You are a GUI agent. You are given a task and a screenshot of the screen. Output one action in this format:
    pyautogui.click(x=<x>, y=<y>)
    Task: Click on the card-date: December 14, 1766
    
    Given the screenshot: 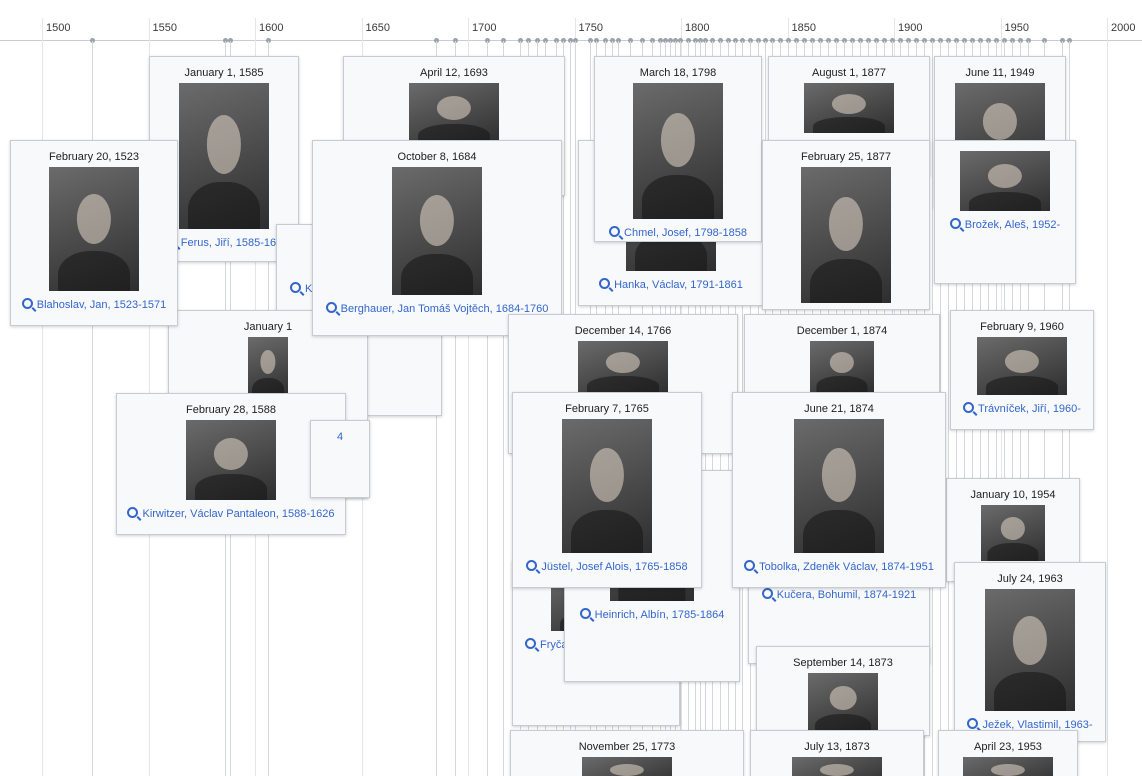 What is the action you would take?
    pyautogui.click(x=623, y=331)
    